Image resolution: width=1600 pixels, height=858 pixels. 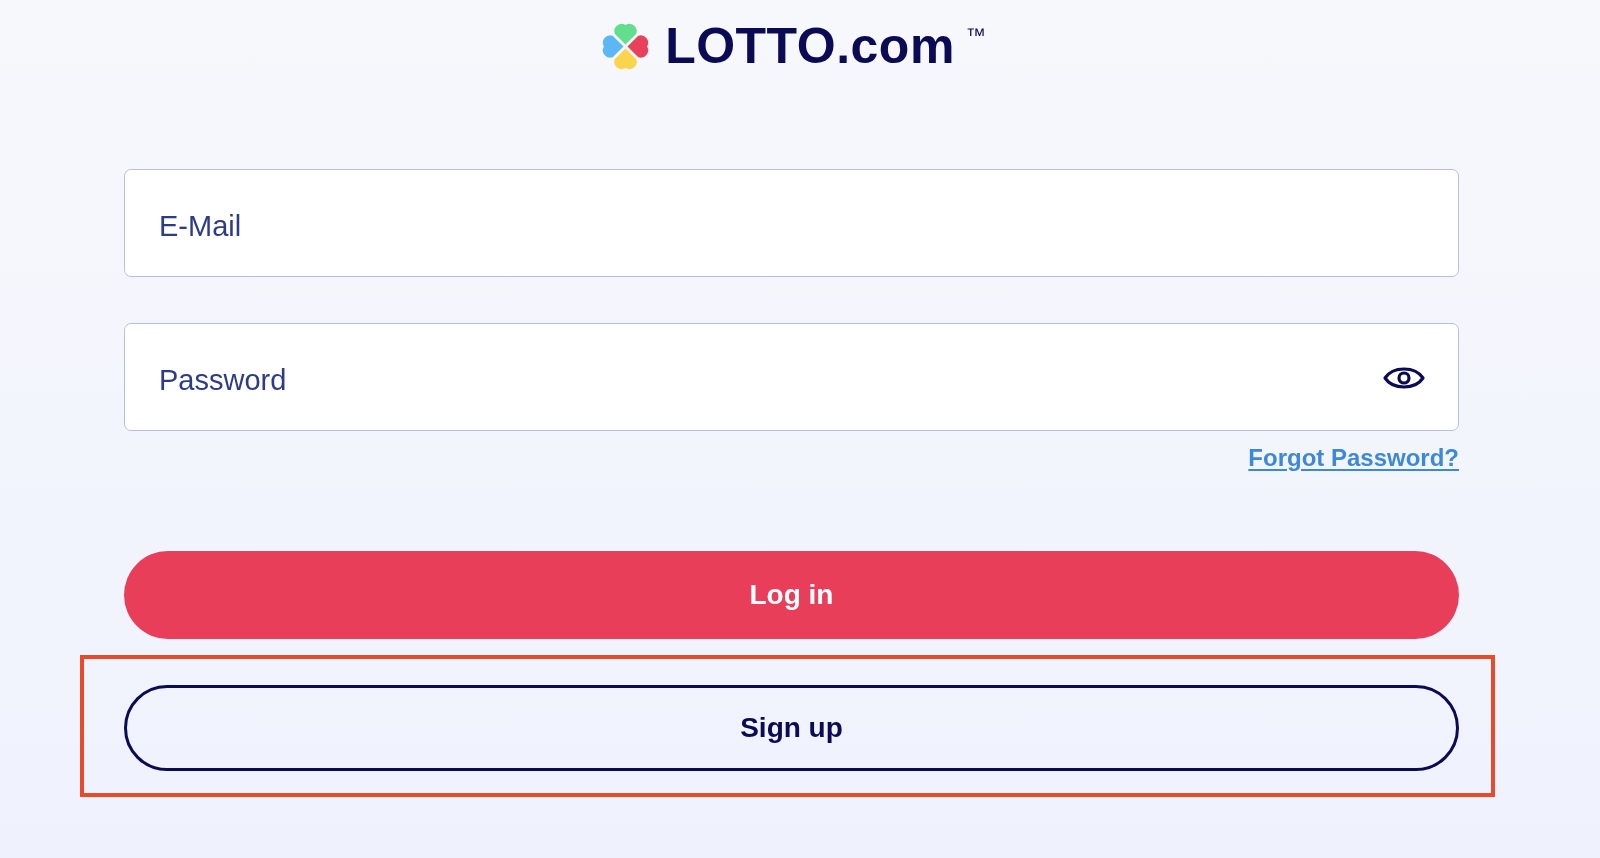 I want to click on sign-up-button: Sign up, so click(x=791, y=728).